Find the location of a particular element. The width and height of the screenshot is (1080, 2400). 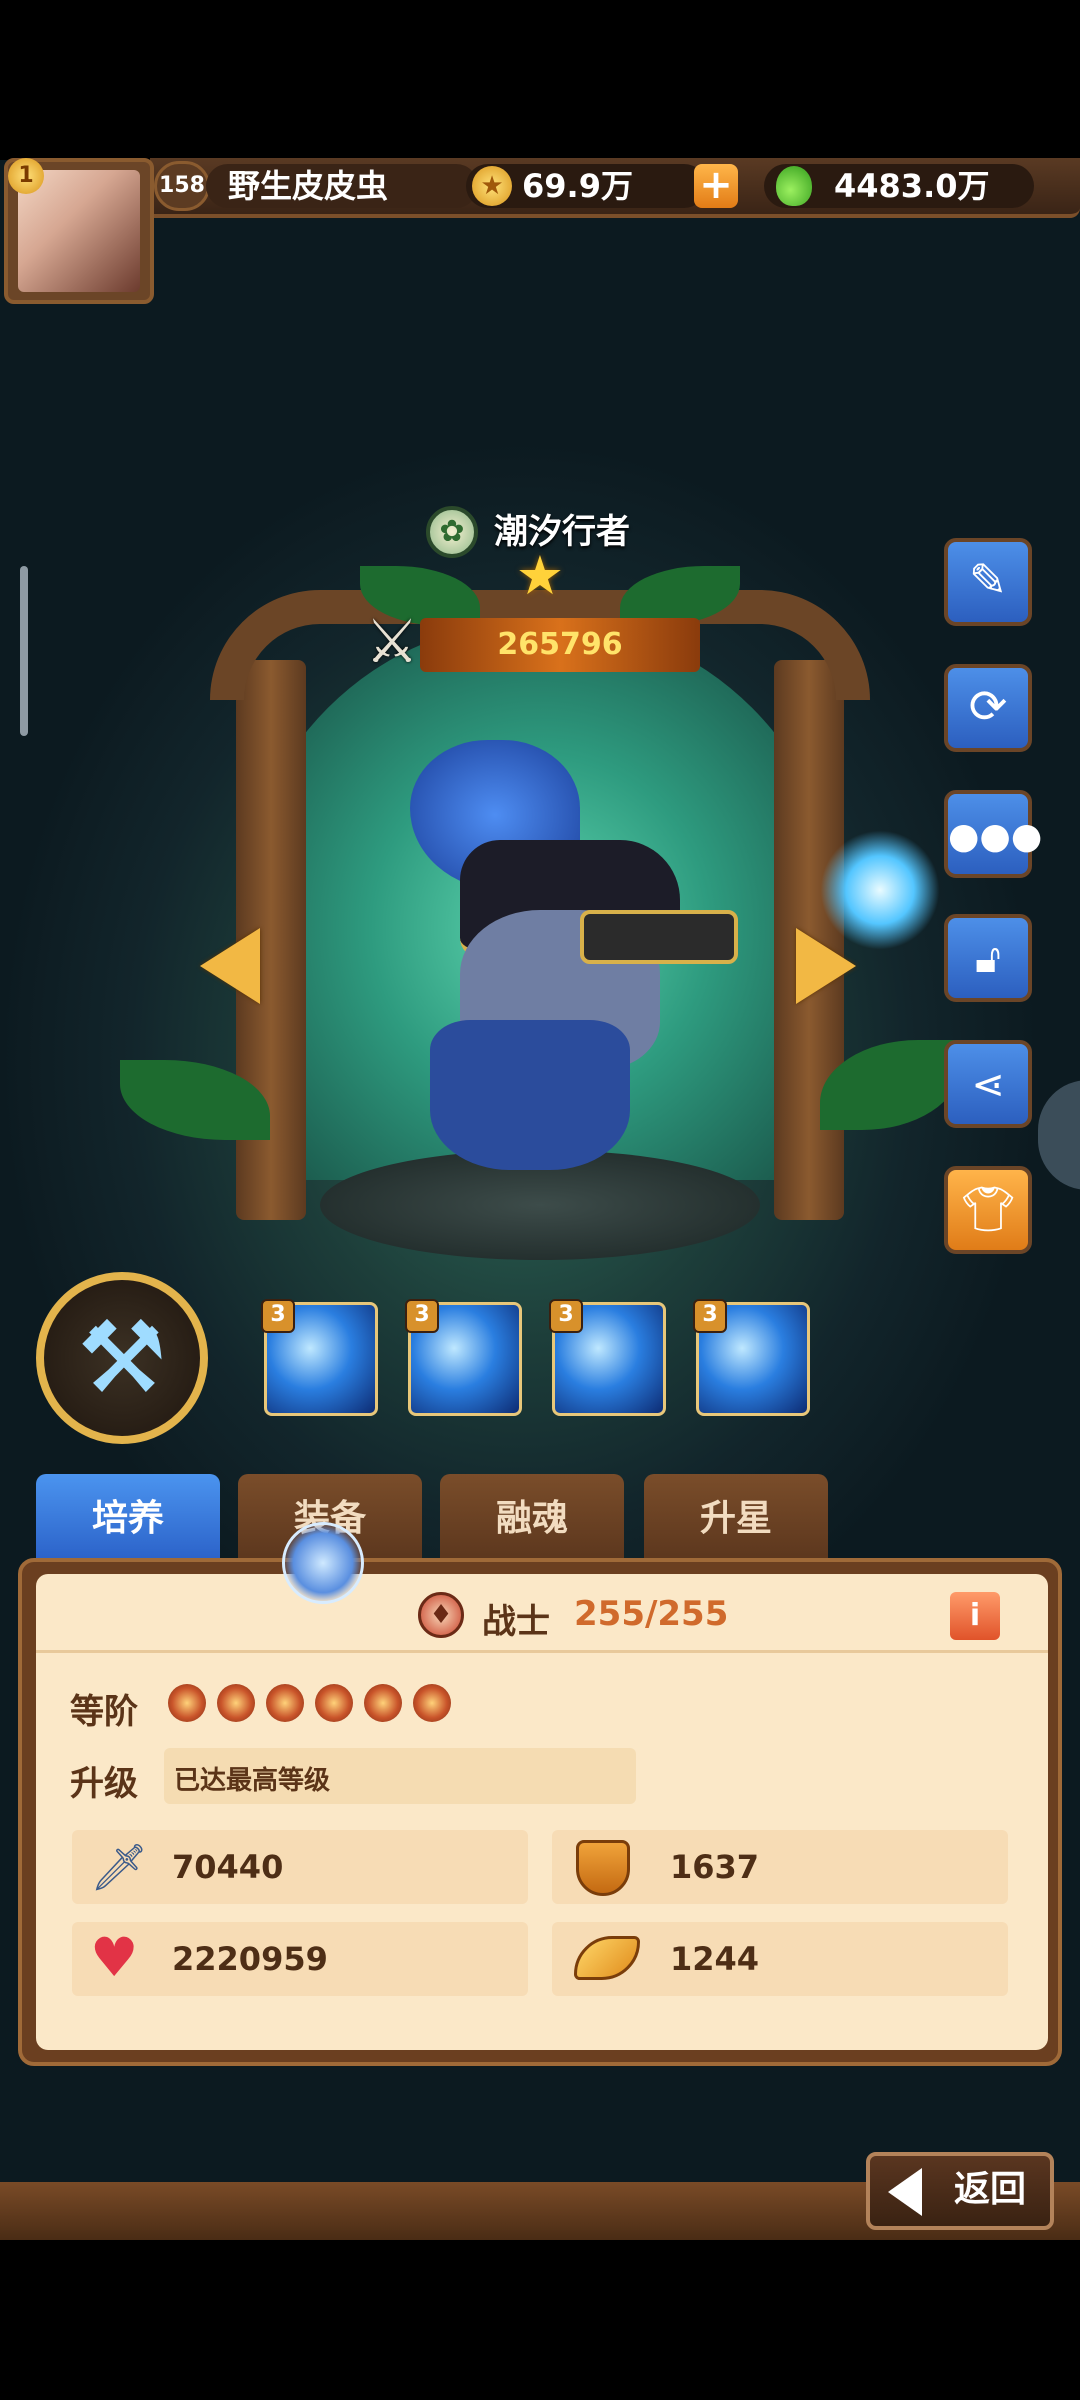

trident-icon: ⚒ is located at coordinates (122, 1357).